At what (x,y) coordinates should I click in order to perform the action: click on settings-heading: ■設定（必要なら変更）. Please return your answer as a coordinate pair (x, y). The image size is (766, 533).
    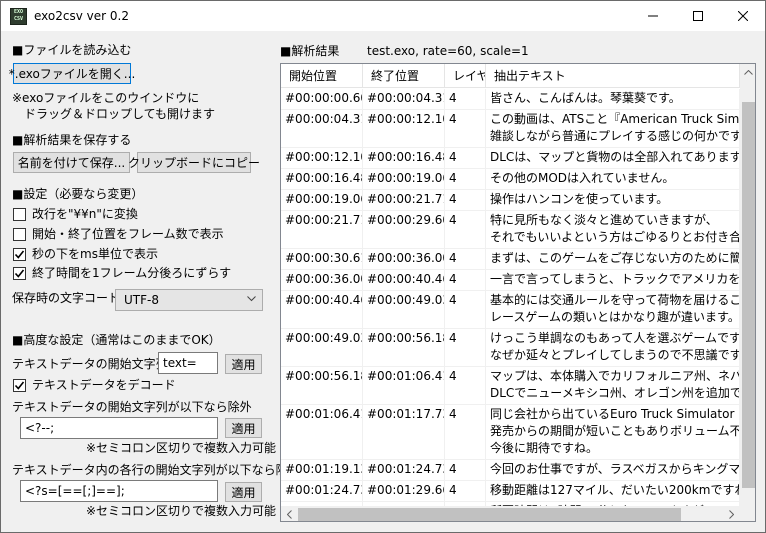
    Looking at the image, I should click on (78, 194).